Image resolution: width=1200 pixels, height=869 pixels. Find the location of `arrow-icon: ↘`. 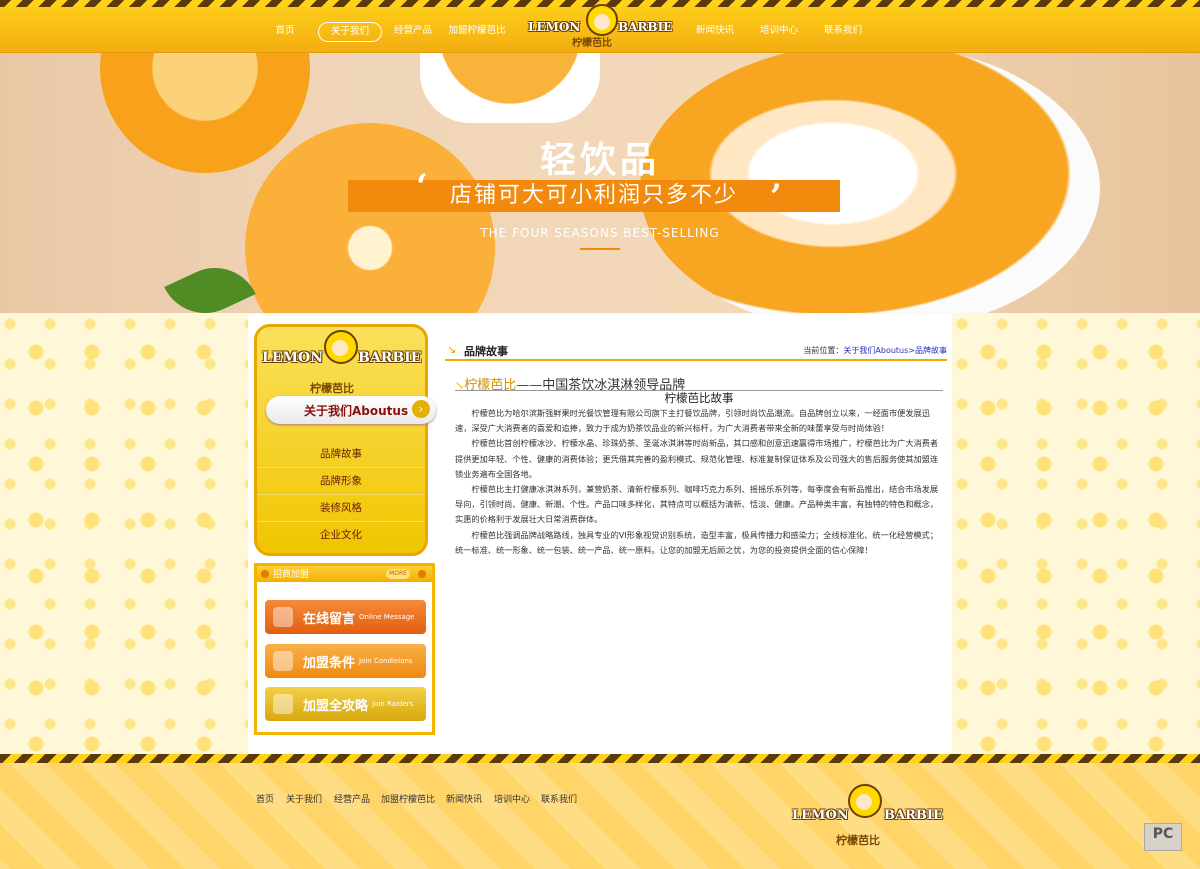

arrow-icon: ↘ is located at coordinates (452, 349).